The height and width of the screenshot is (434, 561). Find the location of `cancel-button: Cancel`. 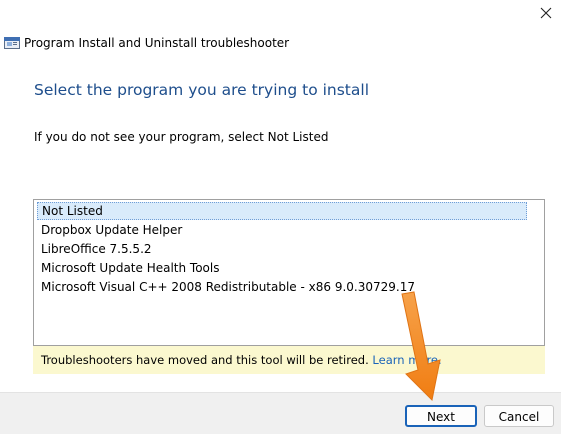

cancel-button: Cancel is located at coordinates (519, 416).